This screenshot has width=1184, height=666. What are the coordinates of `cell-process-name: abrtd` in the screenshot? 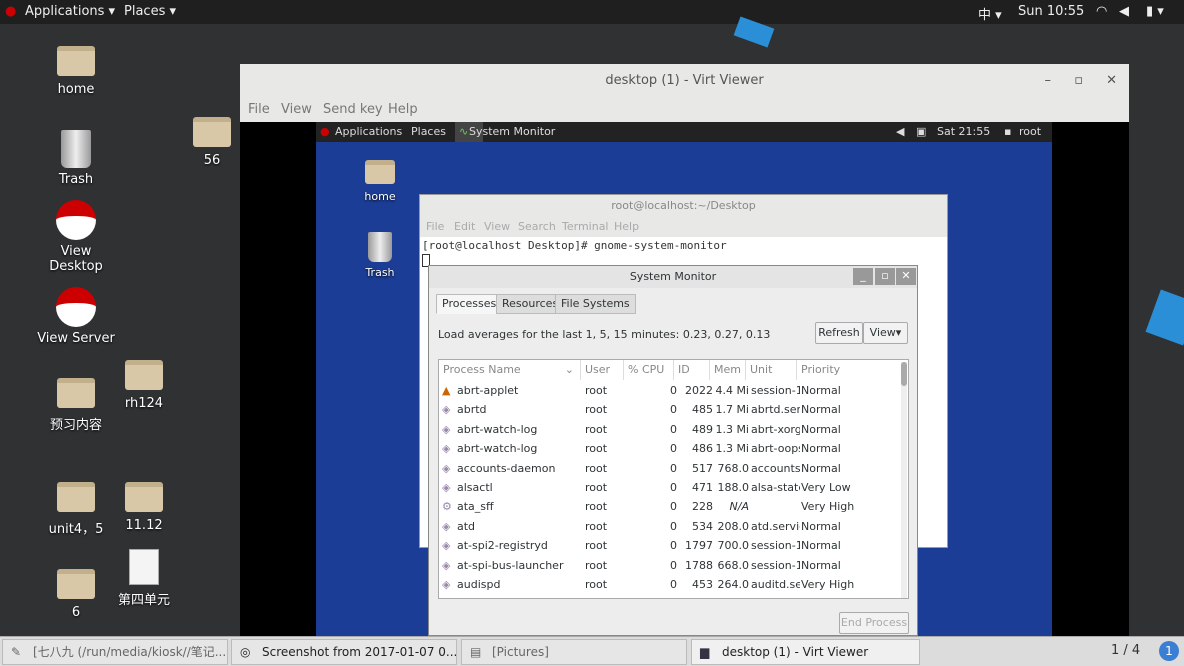 It's located at (472, 410).